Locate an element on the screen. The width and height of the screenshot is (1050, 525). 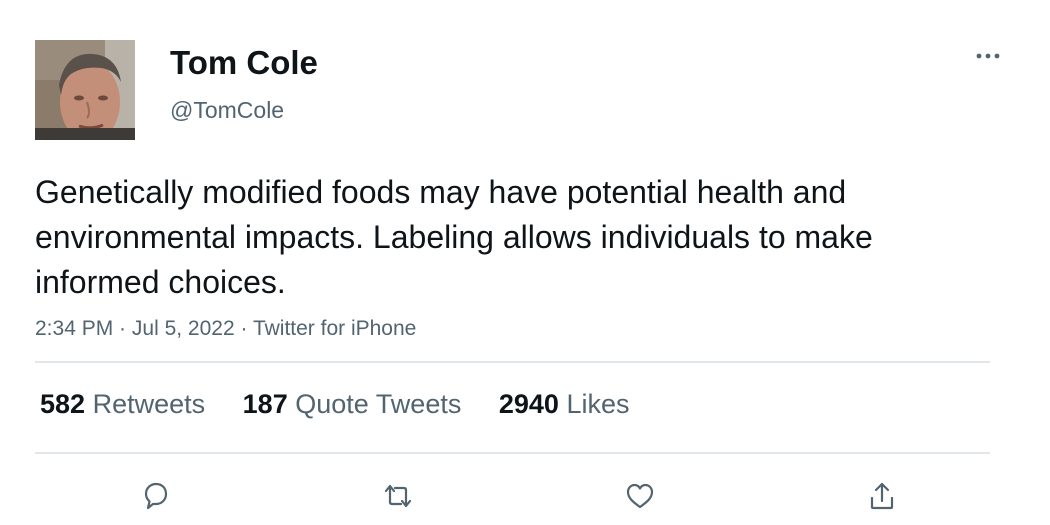
tweet-date: Jul 5, 2022 is located at coordinates (183, 328).